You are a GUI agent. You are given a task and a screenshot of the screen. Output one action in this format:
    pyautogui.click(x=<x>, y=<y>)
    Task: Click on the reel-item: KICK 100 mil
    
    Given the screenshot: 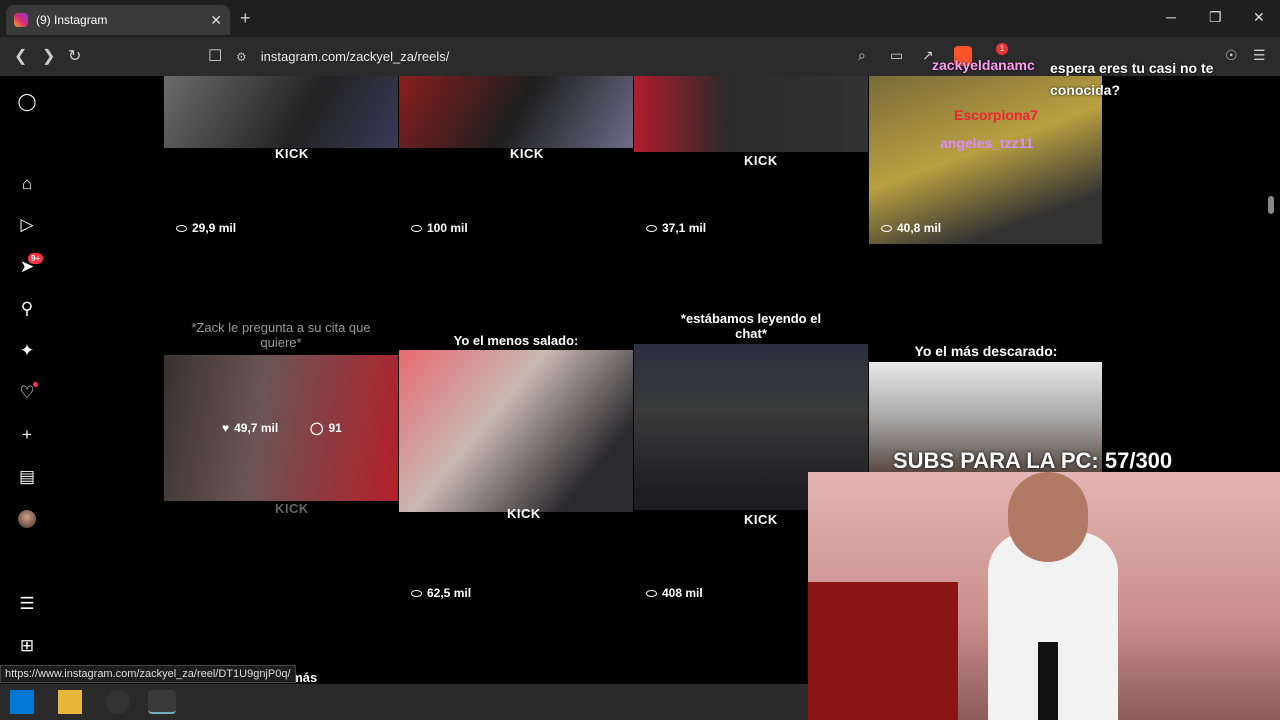 What is the action you would take?
    pyautogui.click(x=516, y=160)
    